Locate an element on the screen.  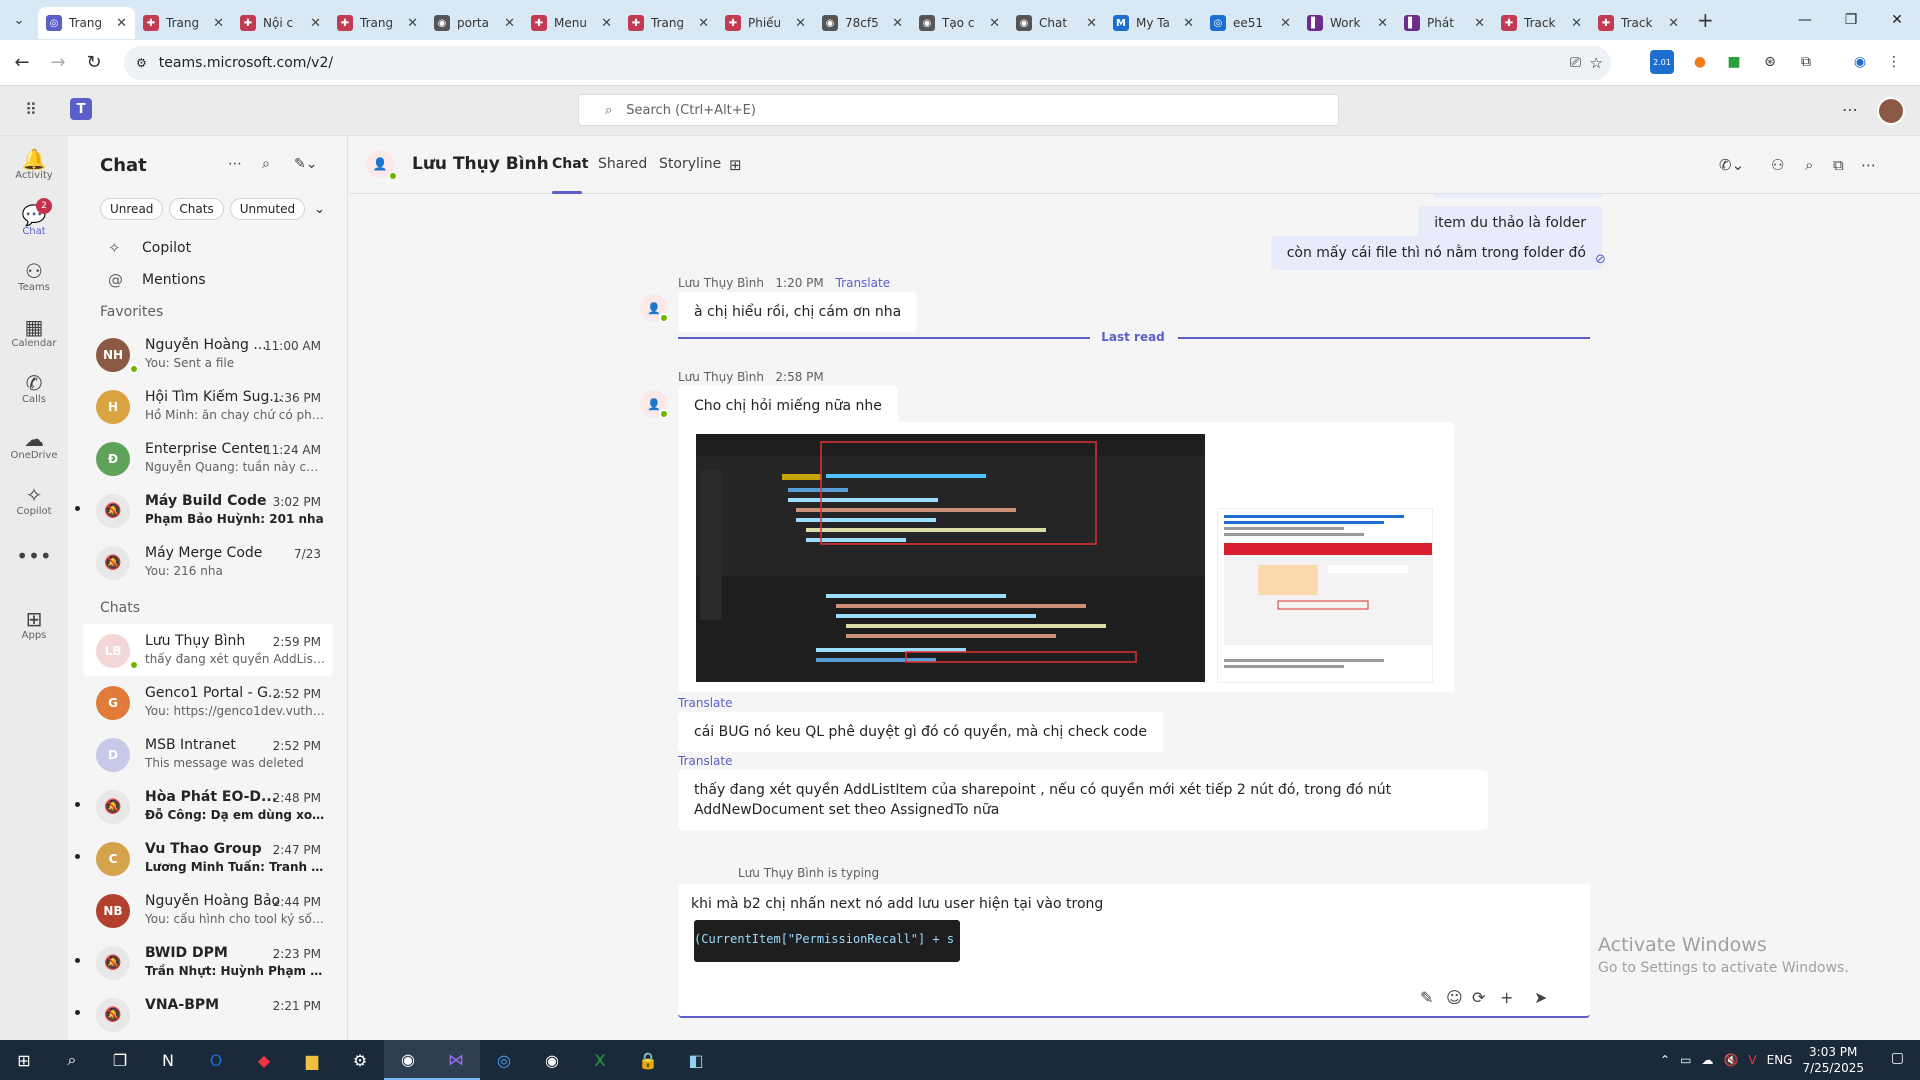
browser-tab: ◉ porta ✕ is located at coordinates (474, 23).